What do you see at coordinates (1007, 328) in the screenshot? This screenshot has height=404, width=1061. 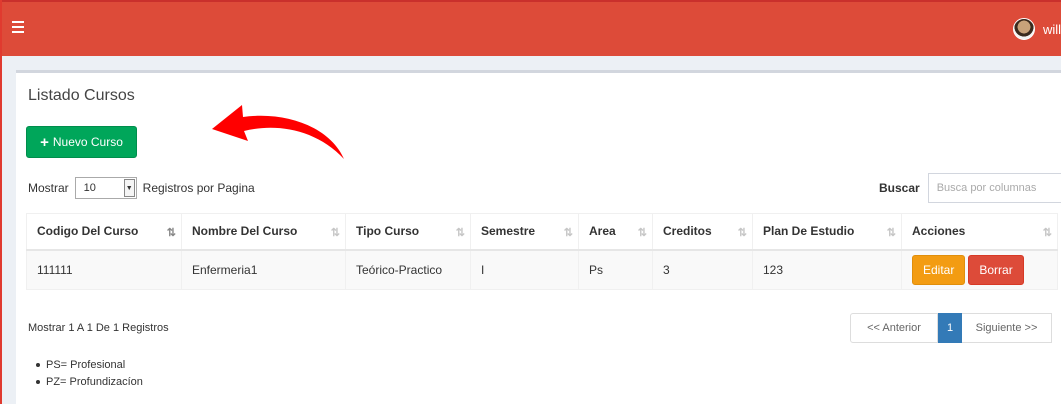 I see `next-page-button: Siguiente >>` at bounding box center [1007, 328].